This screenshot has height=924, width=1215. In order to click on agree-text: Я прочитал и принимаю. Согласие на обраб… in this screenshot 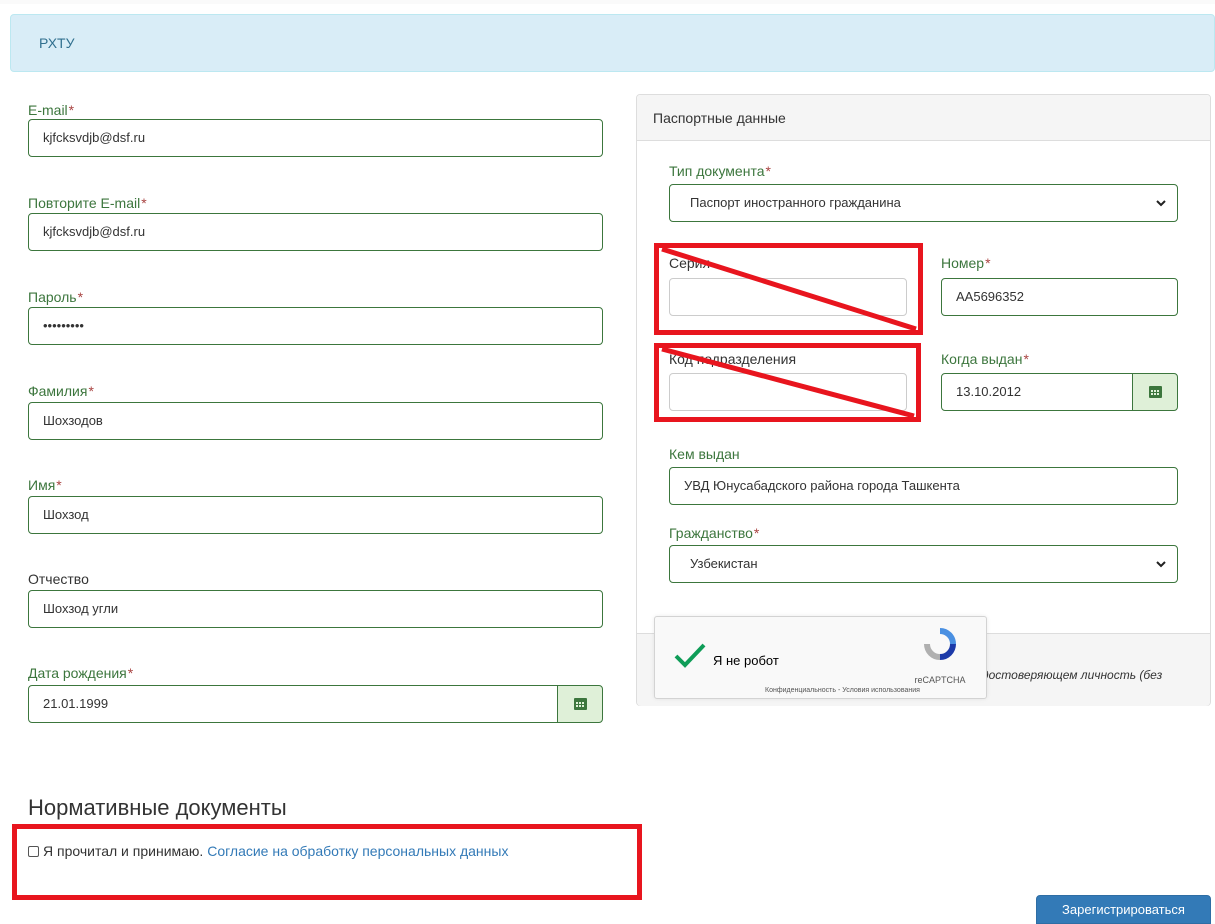, I will do `click(275, 851)`.